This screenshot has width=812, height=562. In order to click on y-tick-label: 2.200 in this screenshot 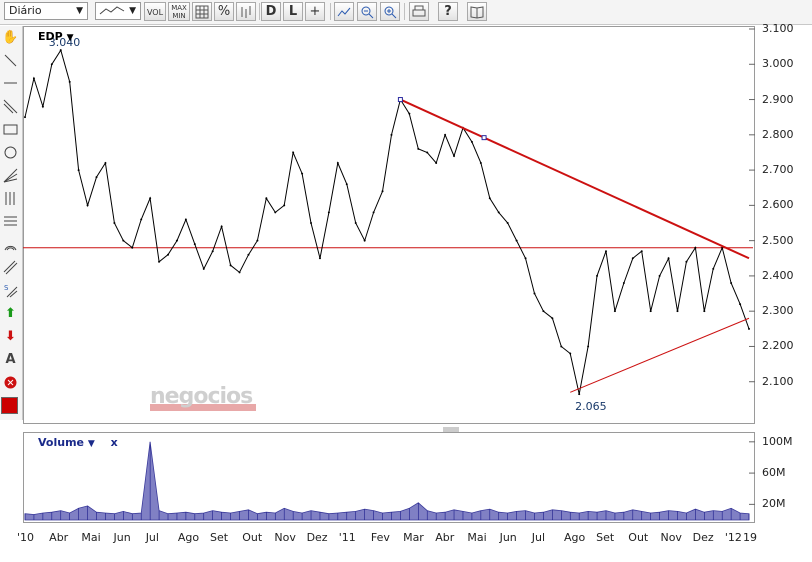, I will do `click(778, 346)`.